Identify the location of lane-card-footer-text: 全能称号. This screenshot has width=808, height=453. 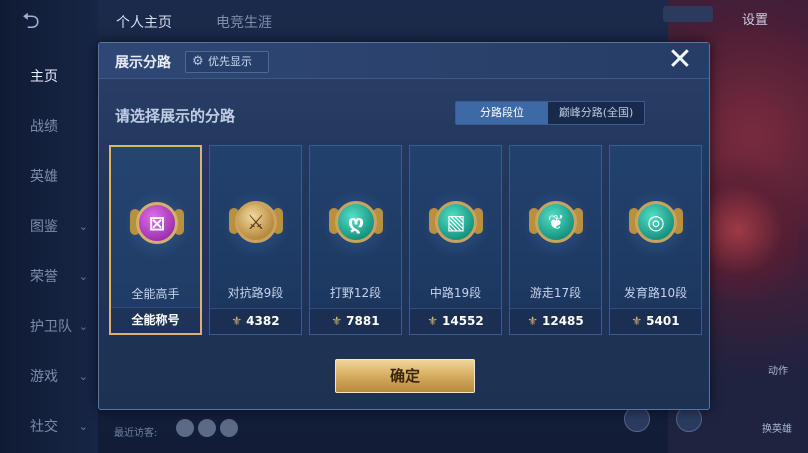
(155, 320).